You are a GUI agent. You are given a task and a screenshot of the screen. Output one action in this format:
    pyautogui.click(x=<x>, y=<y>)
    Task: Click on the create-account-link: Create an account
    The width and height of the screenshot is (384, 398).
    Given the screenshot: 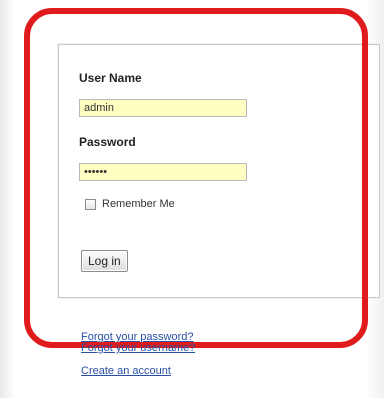 What is the action you would take?
    pyautogui.click(x=126, y=371)
    